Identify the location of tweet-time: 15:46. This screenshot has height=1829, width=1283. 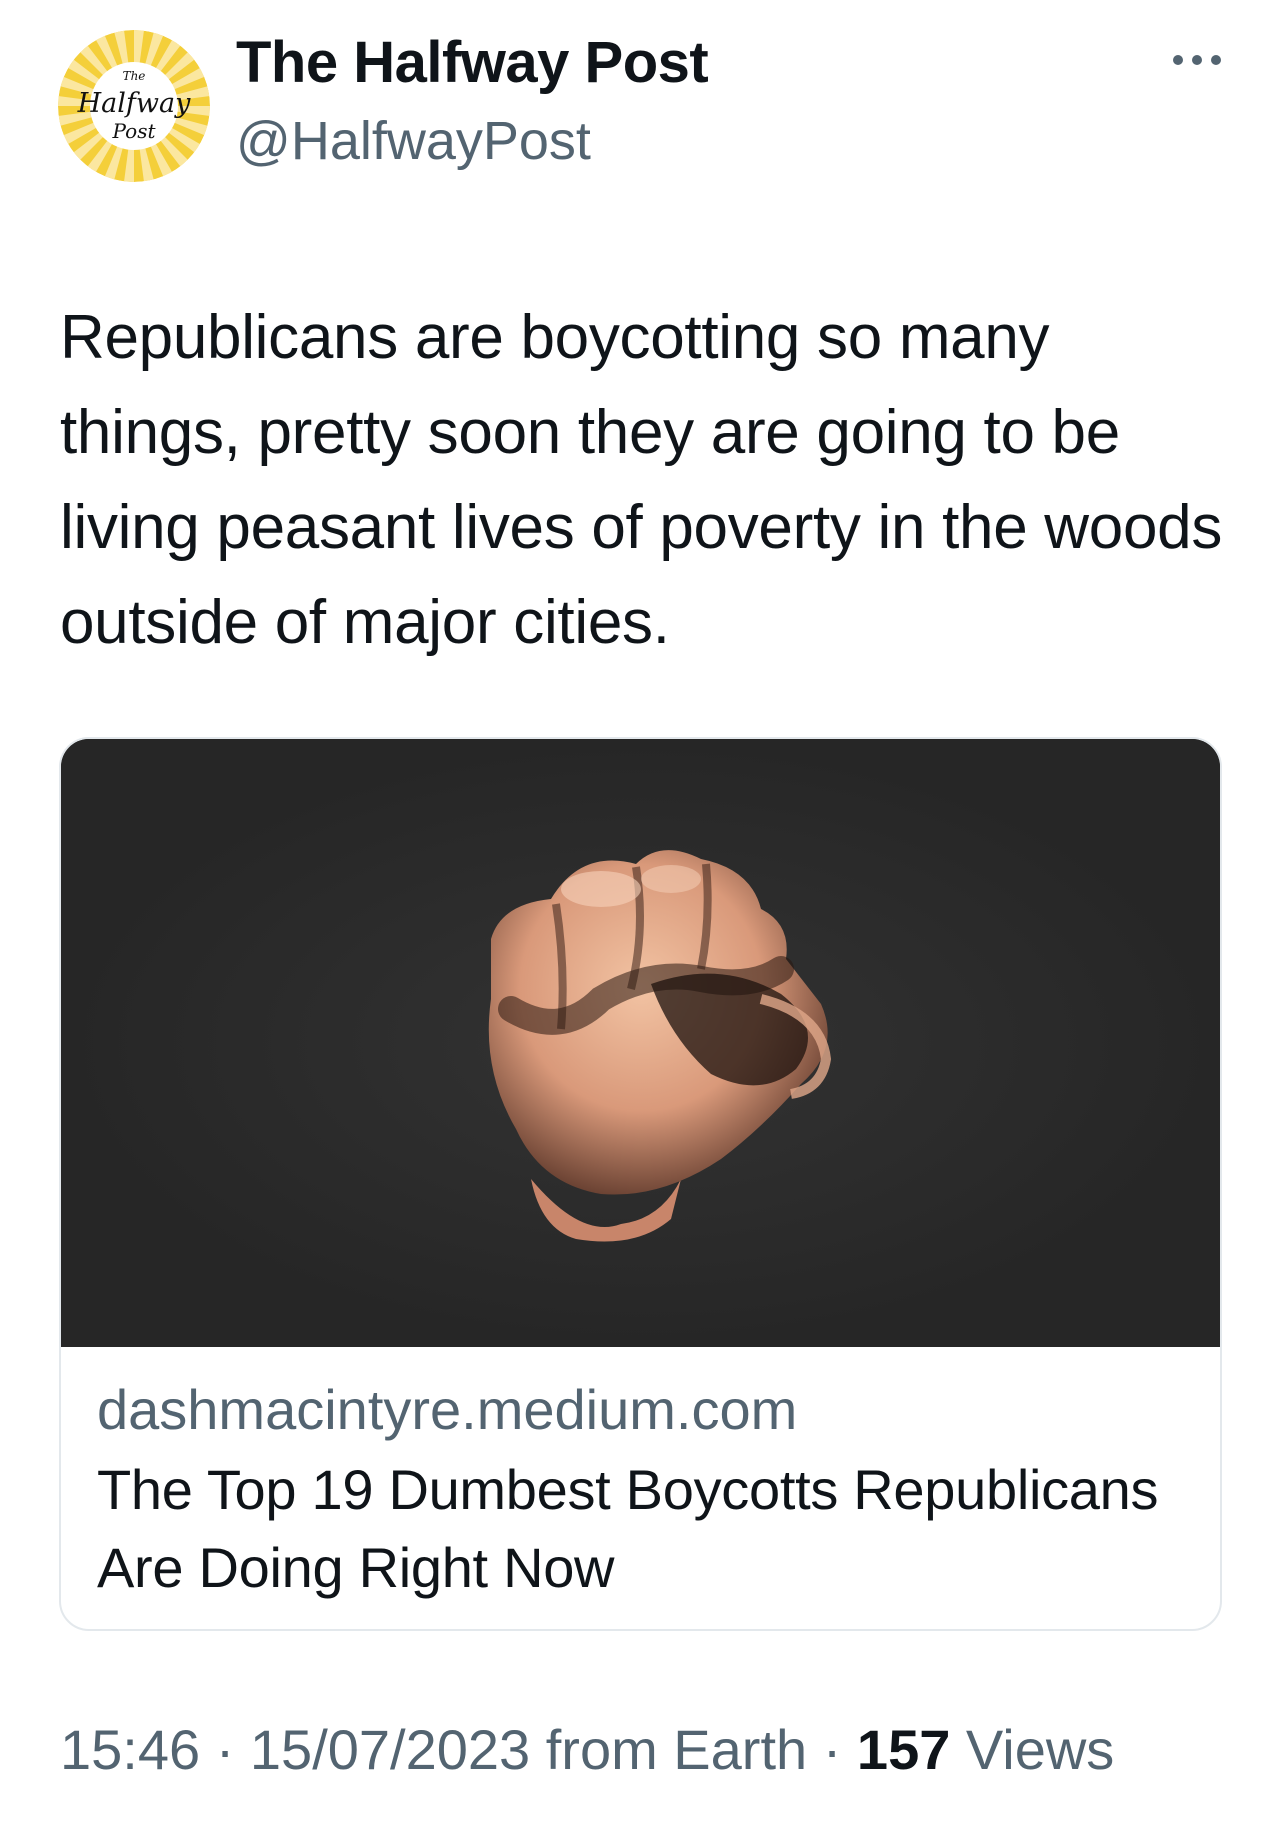
(130, 1749).